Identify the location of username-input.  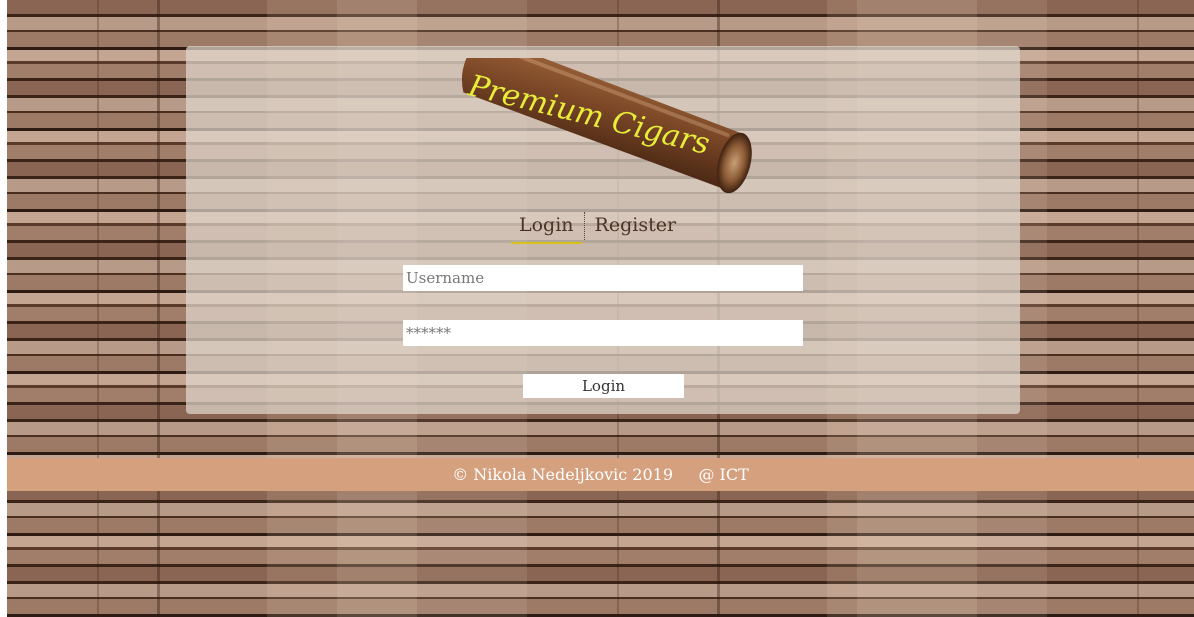
(603, 278).